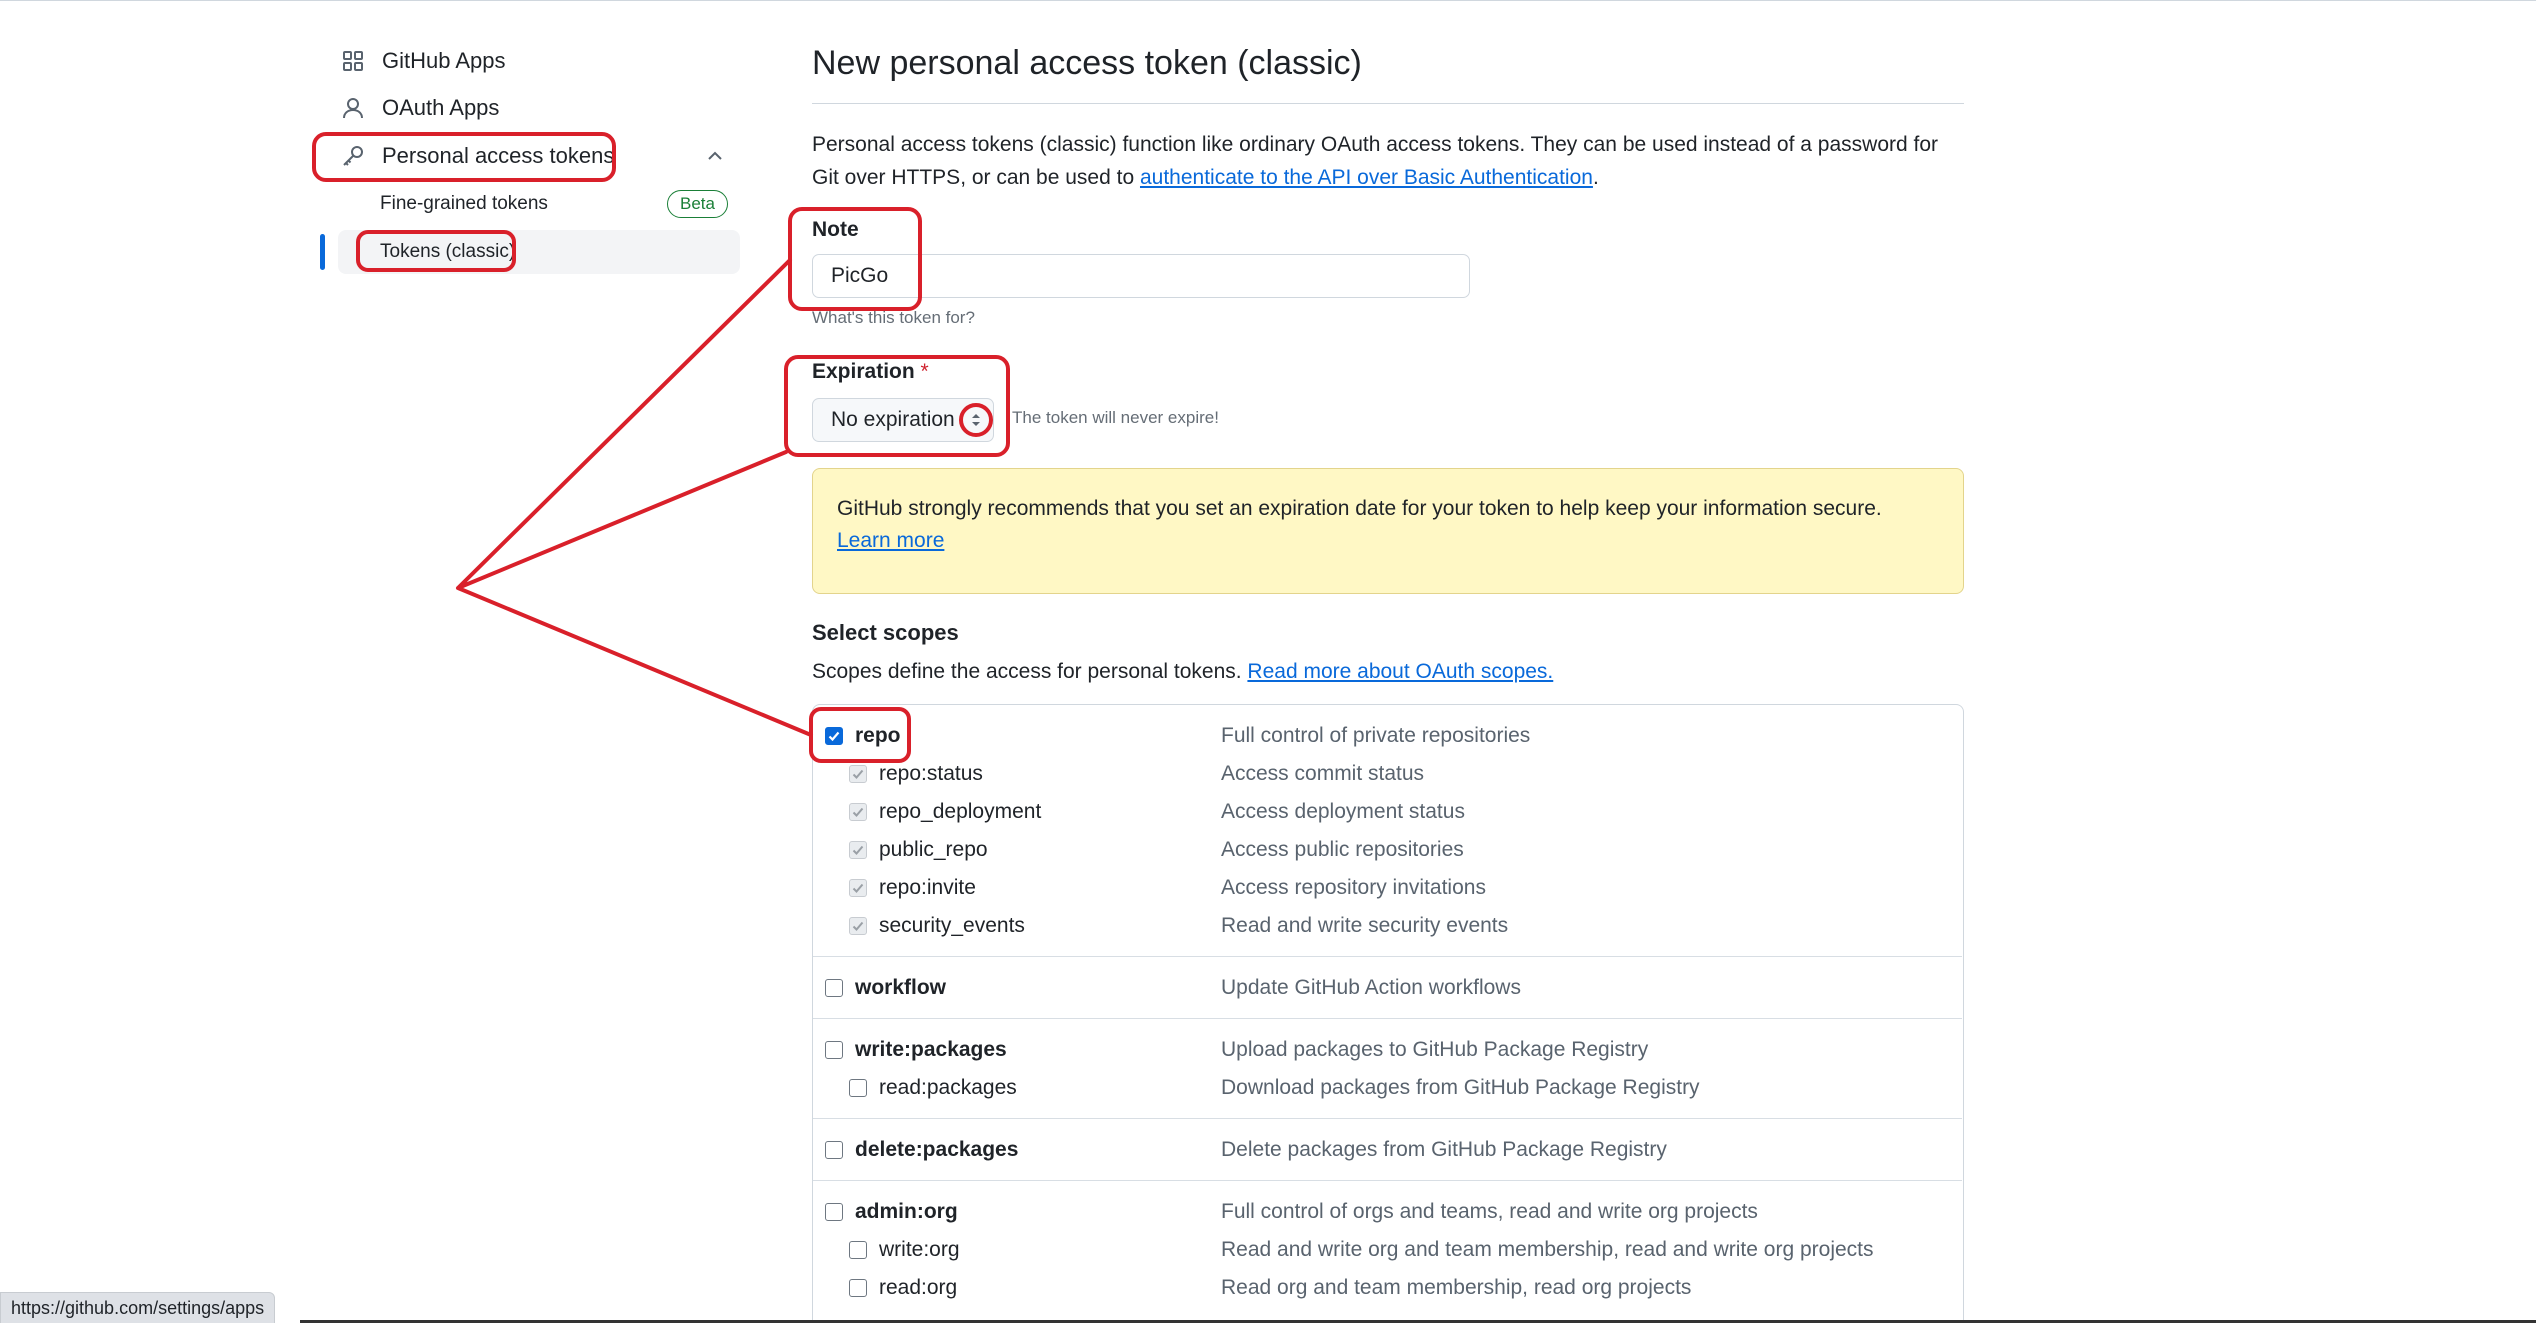 This screenshot has width=2536, height=1323. What do you see at coordinates (444, 60) in the screenshot?
I see `sidebar-item-label: GitHub Apps` at bounding box center [444, 60].